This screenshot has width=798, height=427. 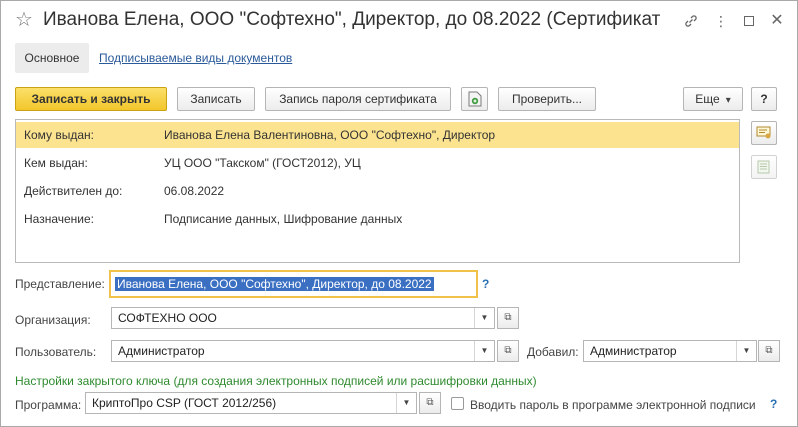 What do you see at coordinates (184, 403) in the screenshot?
I see `program-value: КриптоПро CSP (ГОСТ 2012/256)` at bounding box center [184, 403].